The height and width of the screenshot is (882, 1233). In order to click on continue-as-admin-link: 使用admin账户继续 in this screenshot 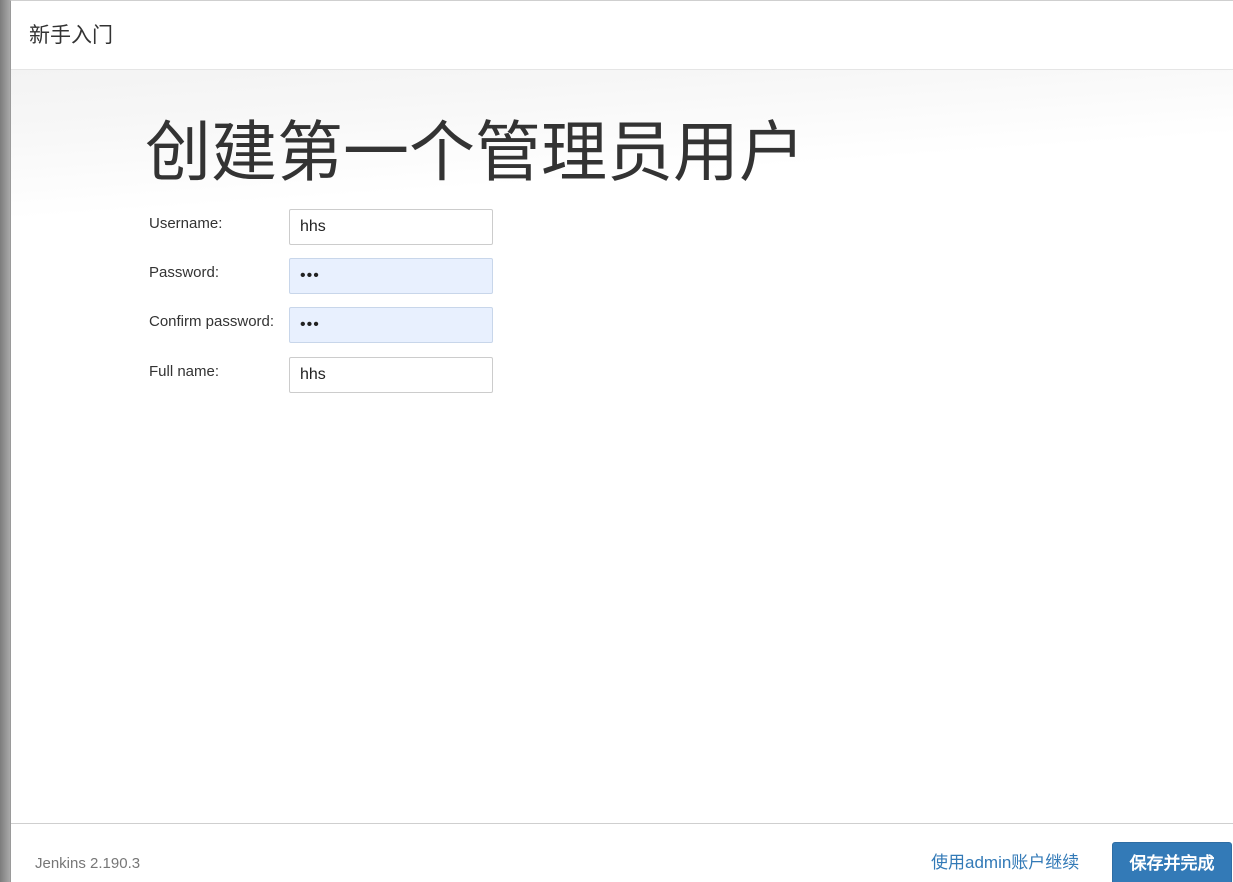, I will do `click(1005, 863)`.